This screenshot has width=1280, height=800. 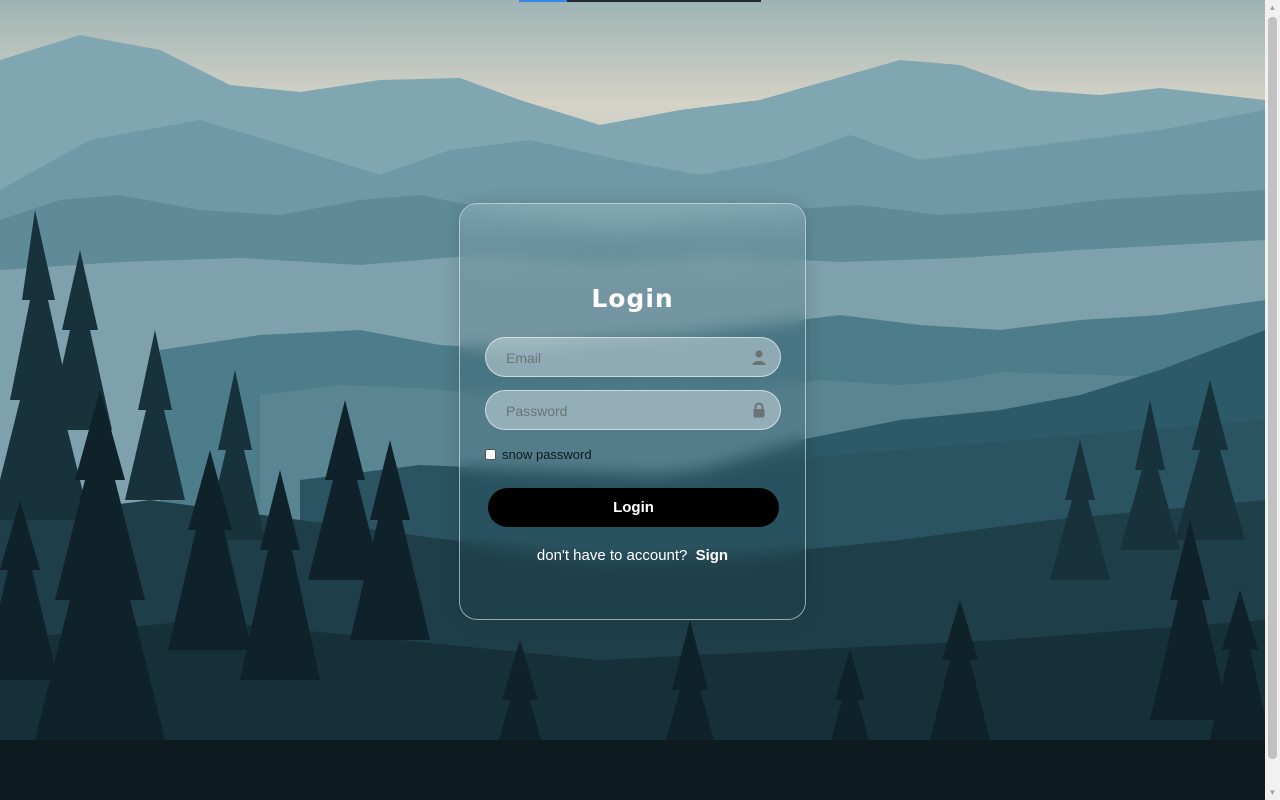 What do you see at coordinates (712, 555) in the screenshot?
I see `sign-up-link: Sign` at bounding box center [712, 555].